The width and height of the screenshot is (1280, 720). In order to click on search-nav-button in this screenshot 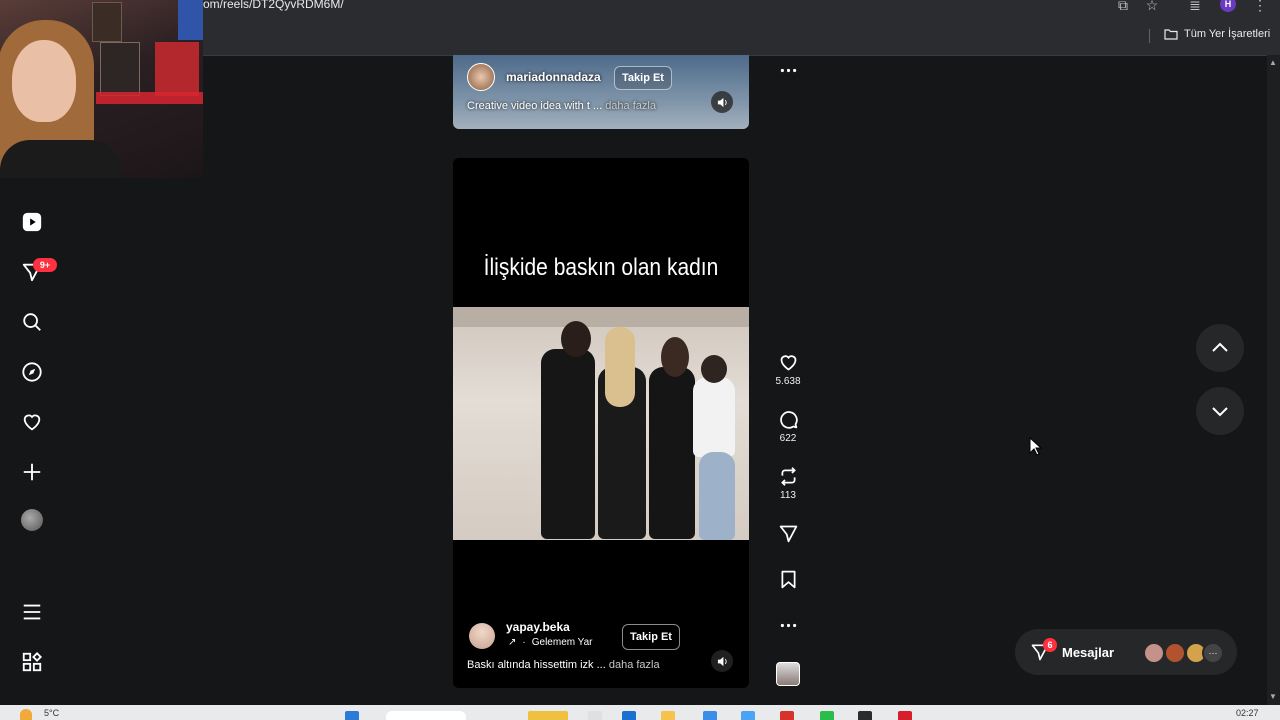, I will do `click(32, 322)`.